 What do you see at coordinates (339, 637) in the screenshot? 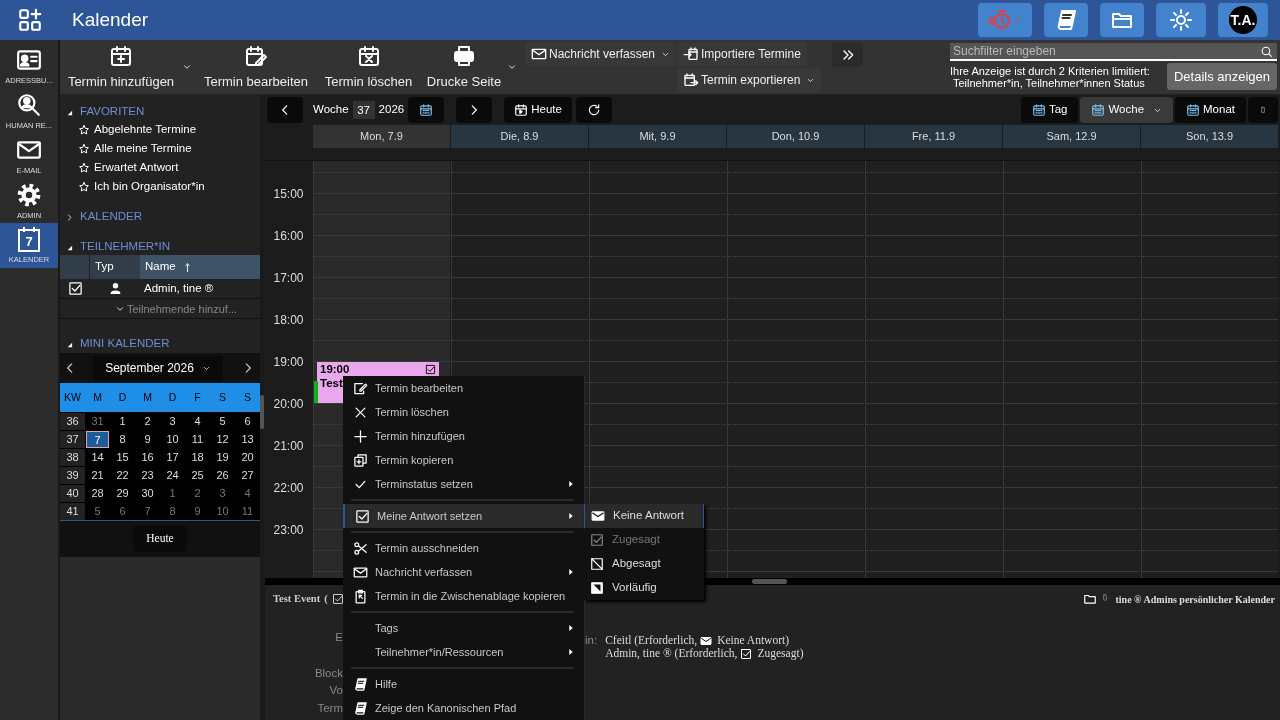
I see `field-label: E` at bounding box center [339, 637].